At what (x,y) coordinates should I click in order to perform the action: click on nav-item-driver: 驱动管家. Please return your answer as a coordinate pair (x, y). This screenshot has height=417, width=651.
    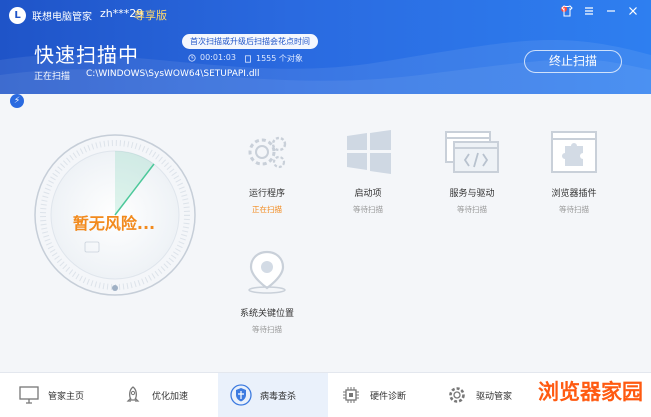
    Looking at the image, I should click on (491, 395).